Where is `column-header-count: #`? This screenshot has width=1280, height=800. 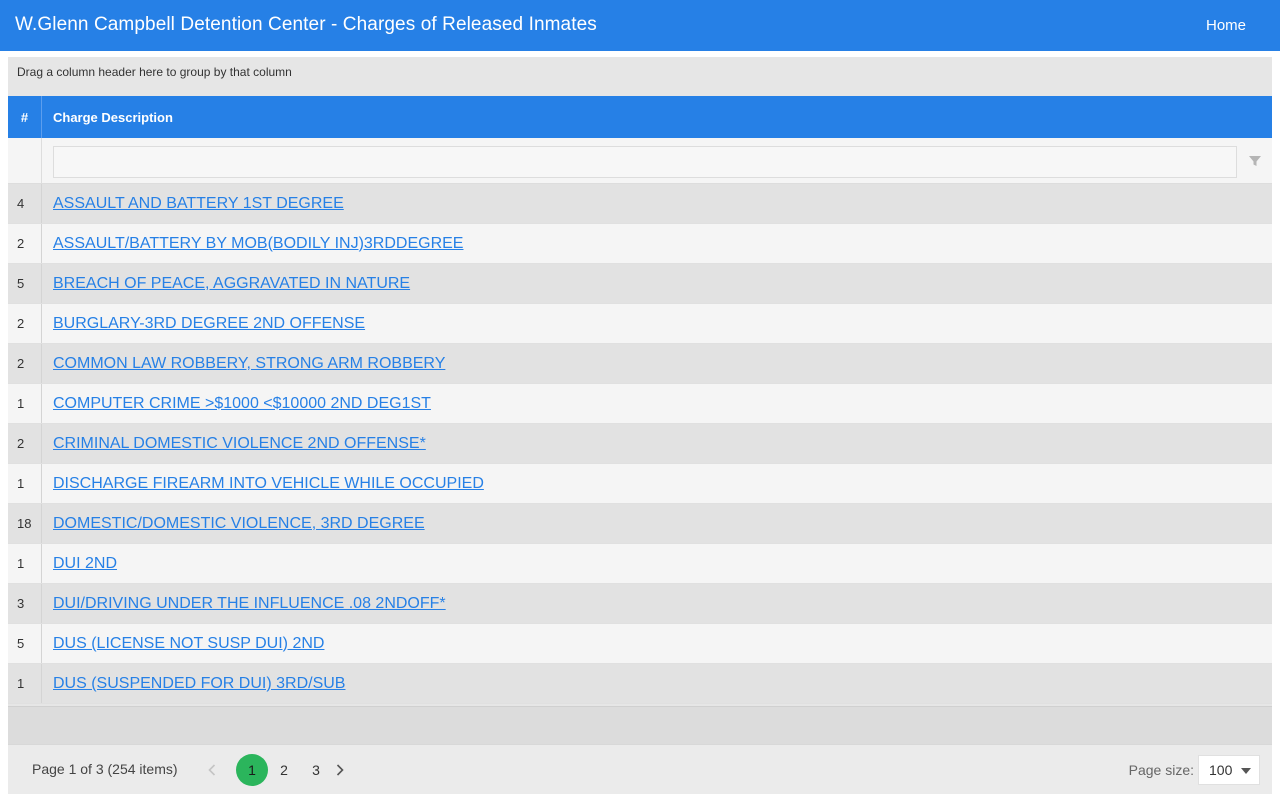 column-header-count: # is located at coordinates (25, 117).